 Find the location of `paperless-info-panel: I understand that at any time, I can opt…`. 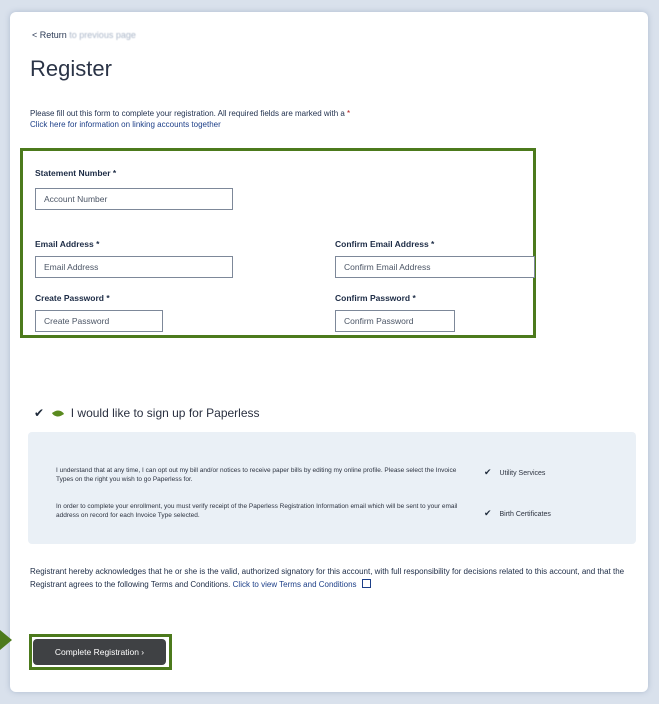

paperless-info-panel: I understand that at any time, I can opt… is located at coordinates (332, 488).